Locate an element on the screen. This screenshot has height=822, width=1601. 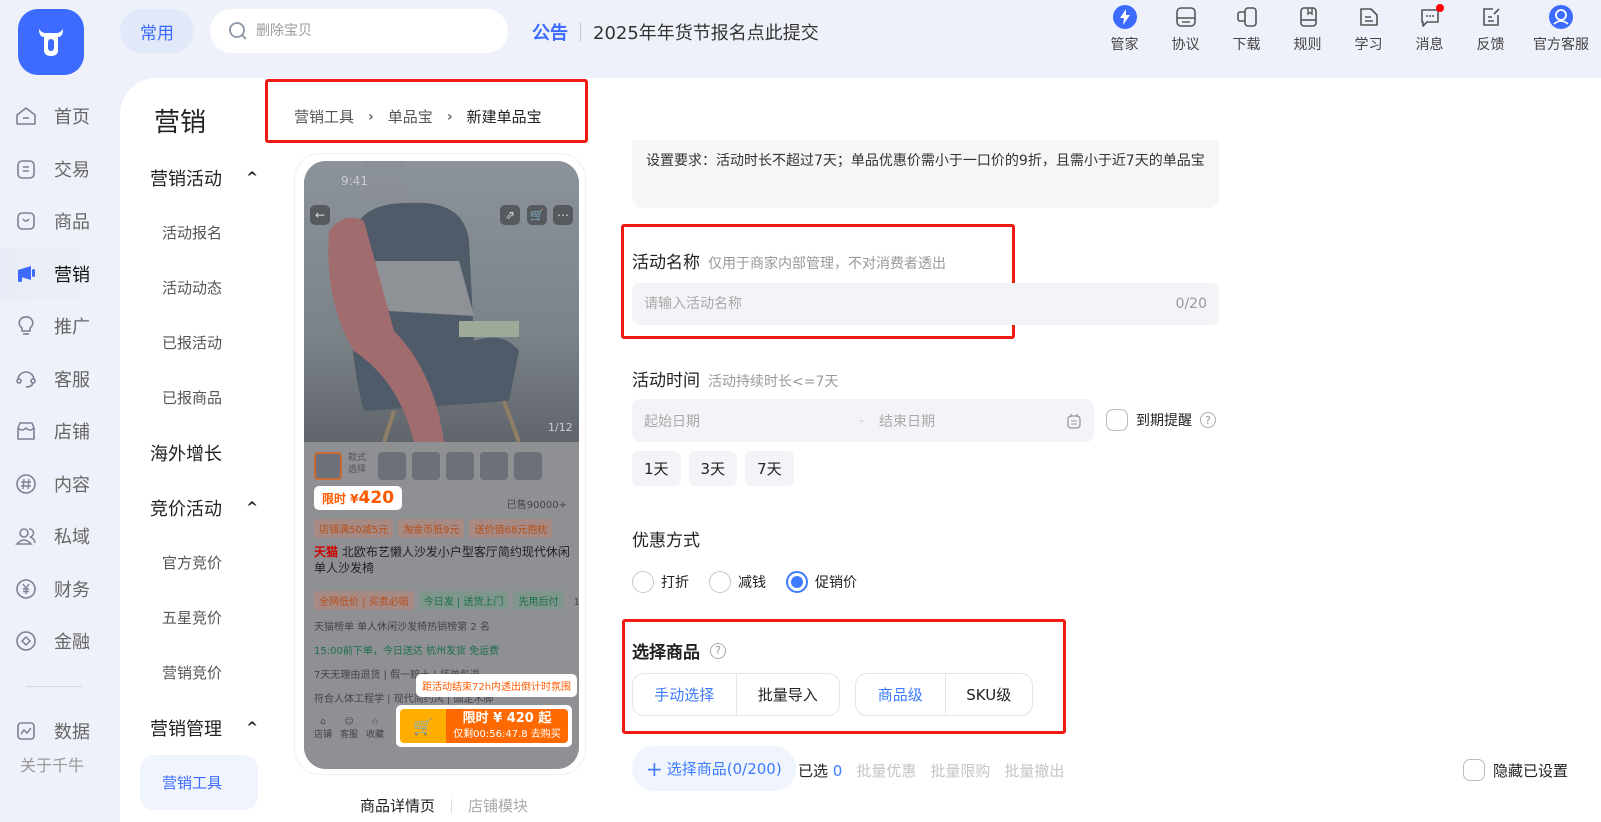
thumbnail is located at coordinates (528, 466).